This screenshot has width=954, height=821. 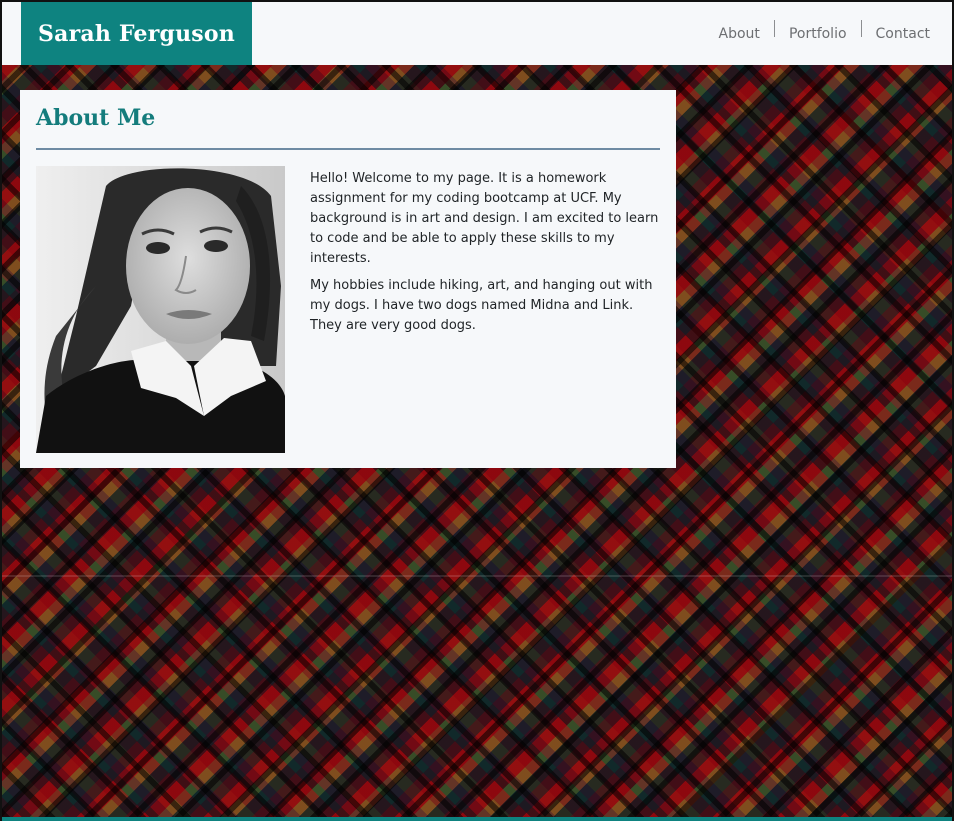 I want to click on about-title: About Me, so click(x=96, y=118).